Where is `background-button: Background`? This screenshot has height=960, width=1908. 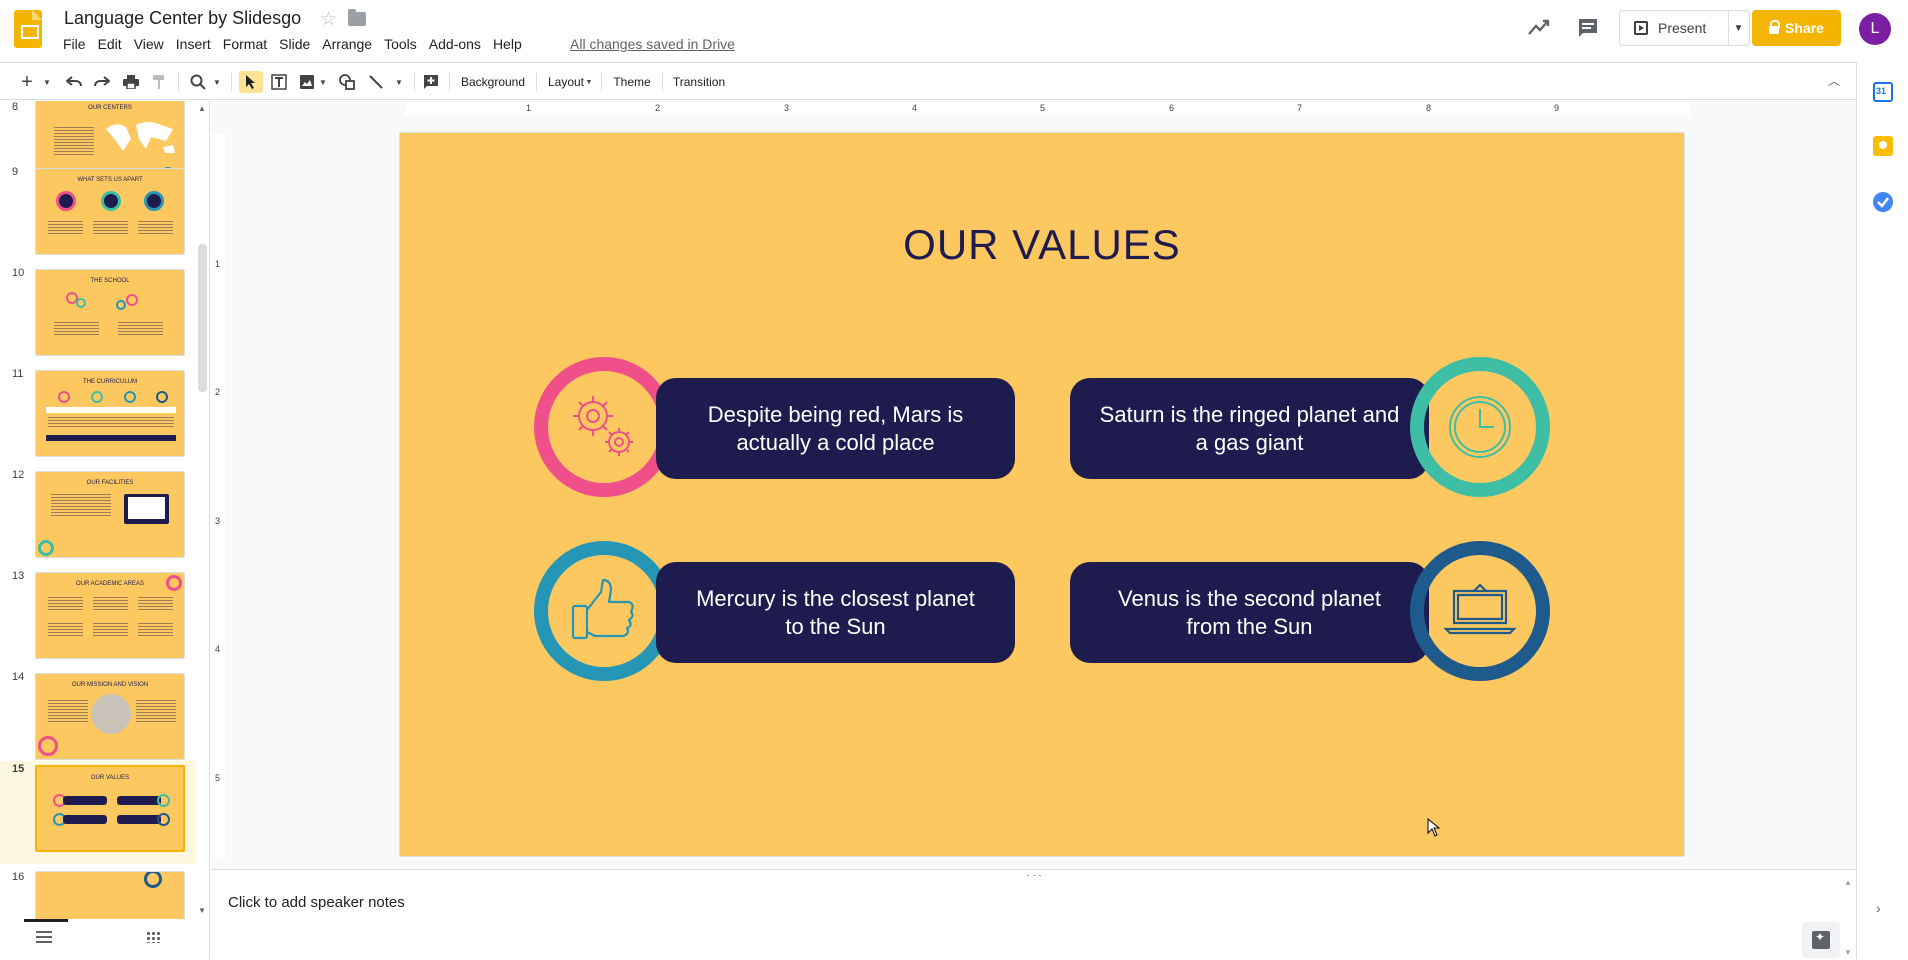 background-button: Background is located at coordinates (493, 82).